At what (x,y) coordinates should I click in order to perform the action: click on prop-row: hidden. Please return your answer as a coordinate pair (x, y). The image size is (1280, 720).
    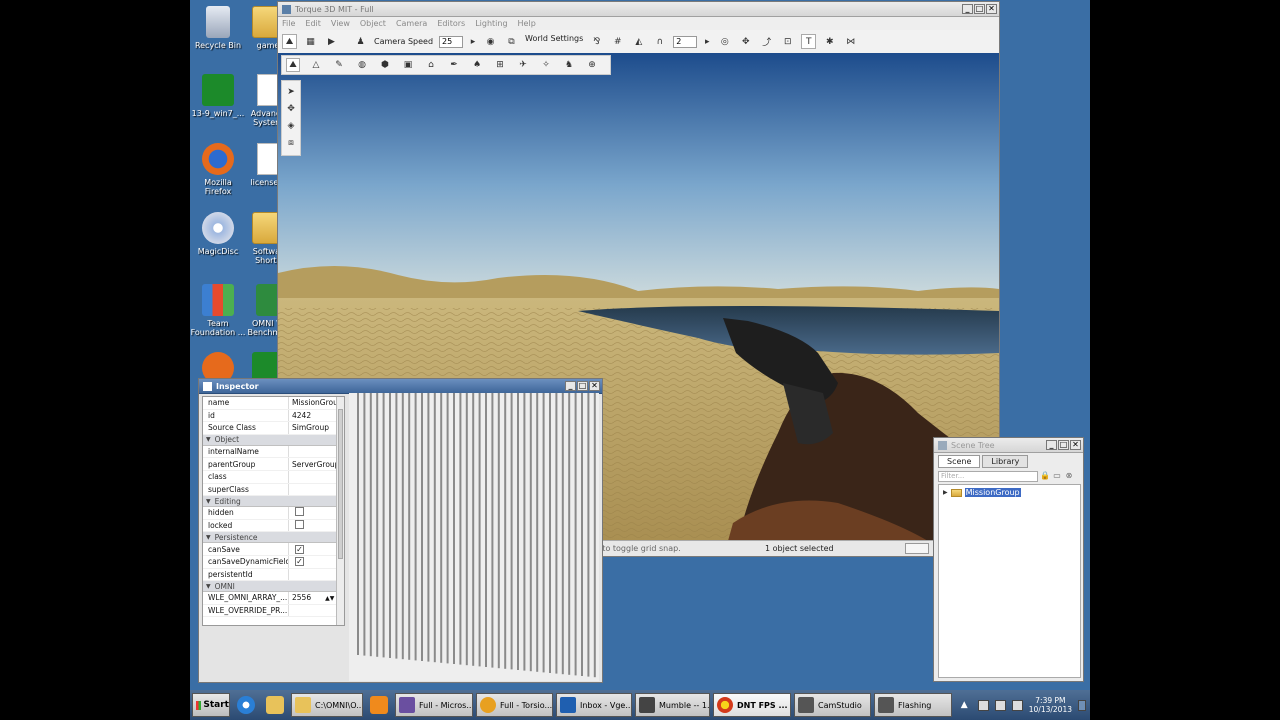
    Looking at the image, I should click on (273, 513).